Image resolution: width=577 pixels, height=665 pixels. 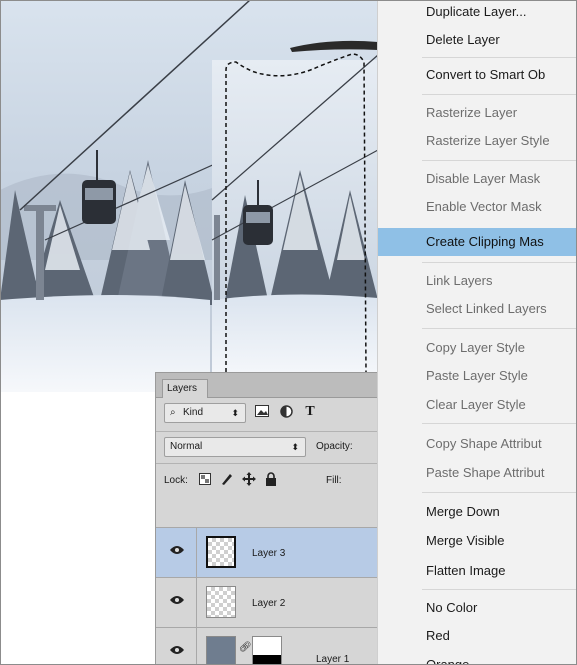 I want to click on opacity-label: Opacity:, so click(x=334, y=446).